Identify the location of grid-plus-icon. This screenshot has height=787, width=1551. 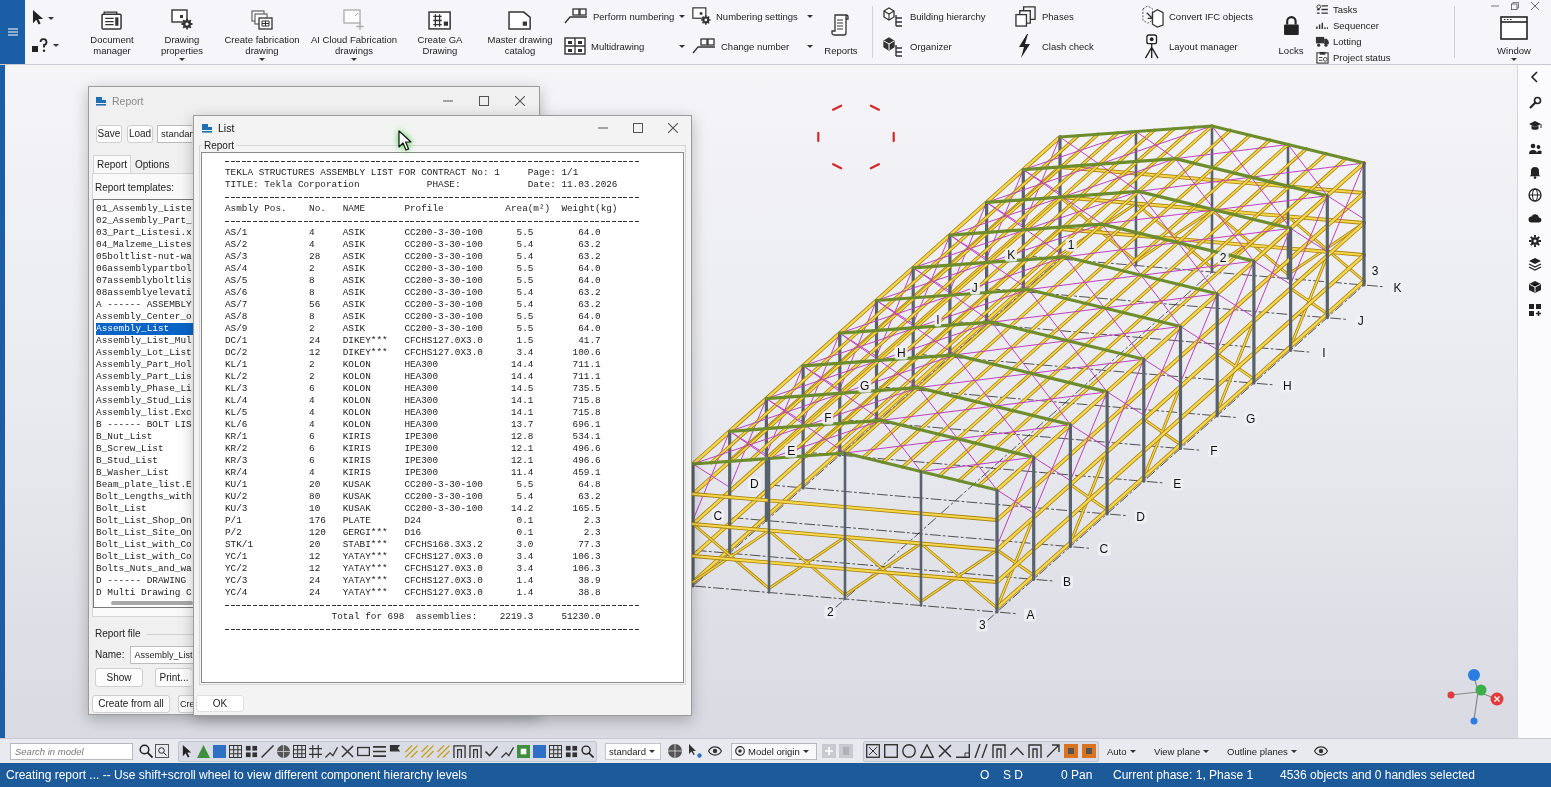
(1534, 310).